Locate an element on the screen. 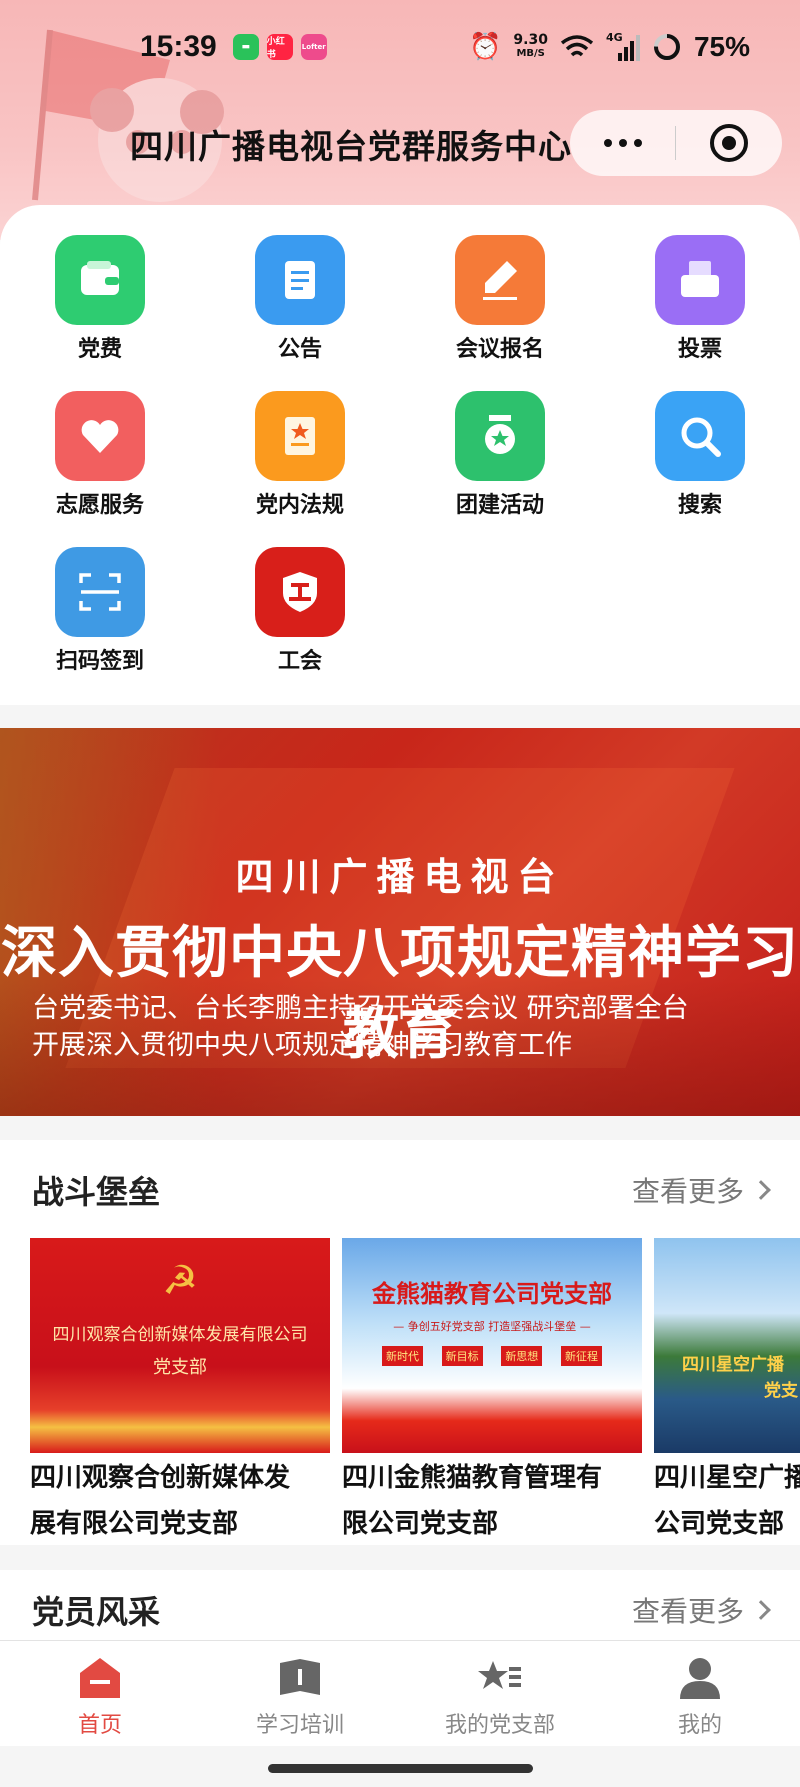  cellular-signal-icon: 4G is located at coordinates (623, 46).